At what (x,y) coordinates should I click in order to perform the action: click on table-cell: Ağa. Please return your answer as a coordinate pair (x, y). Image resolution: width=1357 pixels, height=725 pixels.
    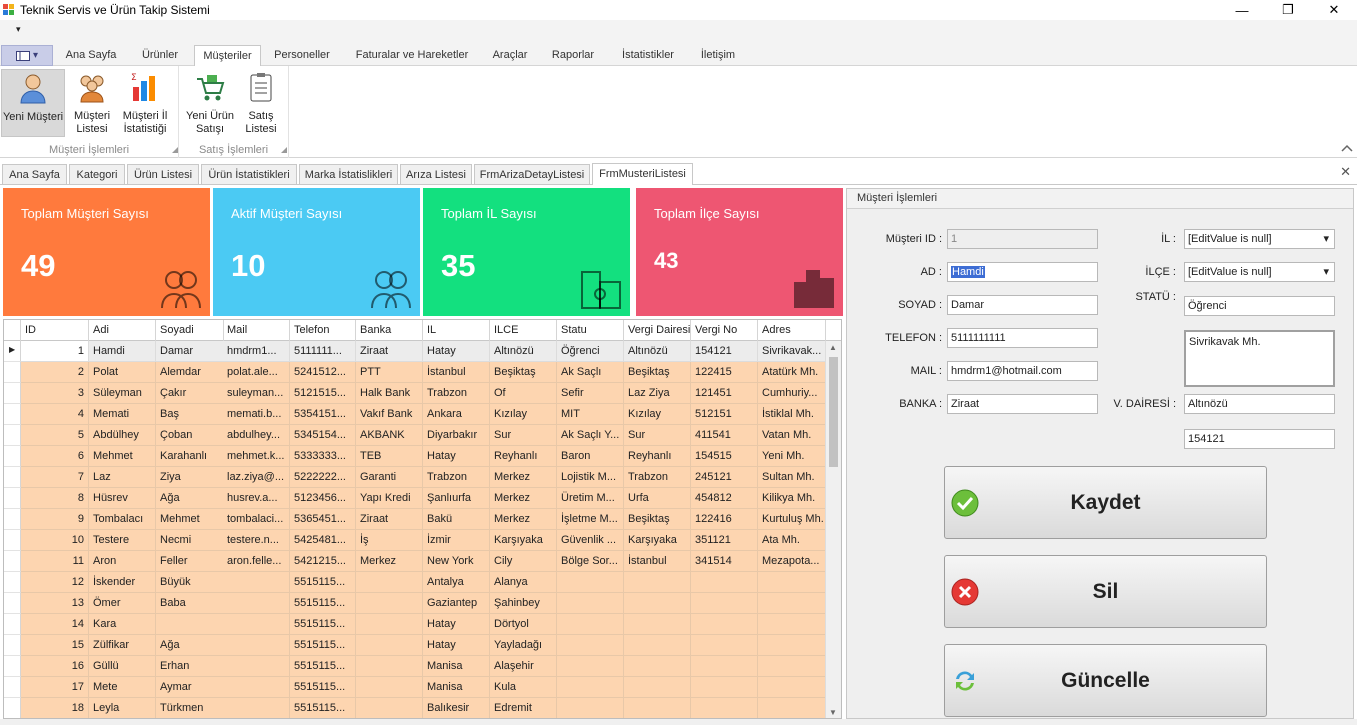
    Looking at the image, I should click on (190, 498).